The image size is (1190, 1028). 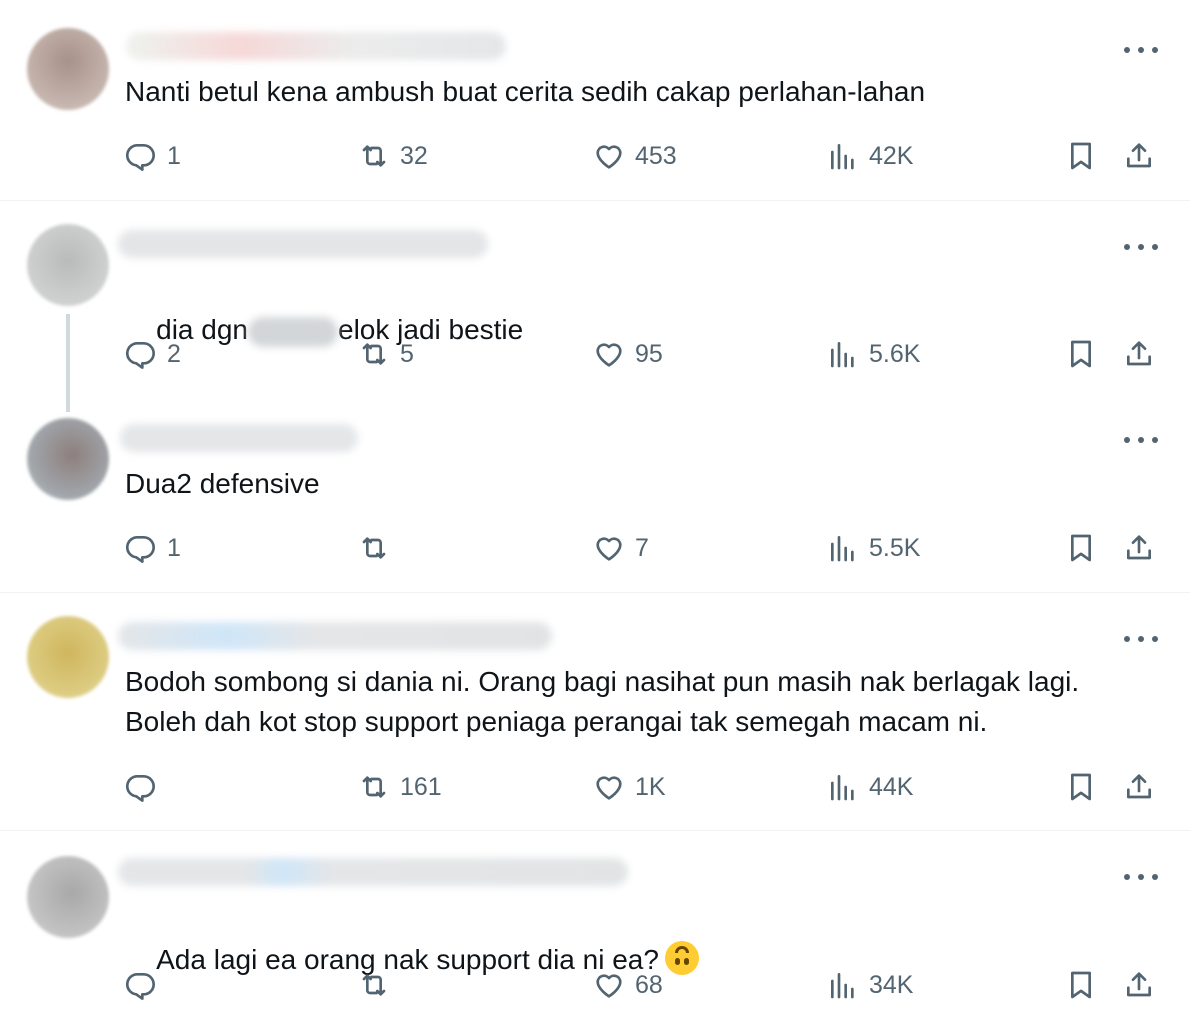 What do you see at coordinates (628, 985) in the screenshot?
I see `like-button: 68` at bounding box center [628, 985].